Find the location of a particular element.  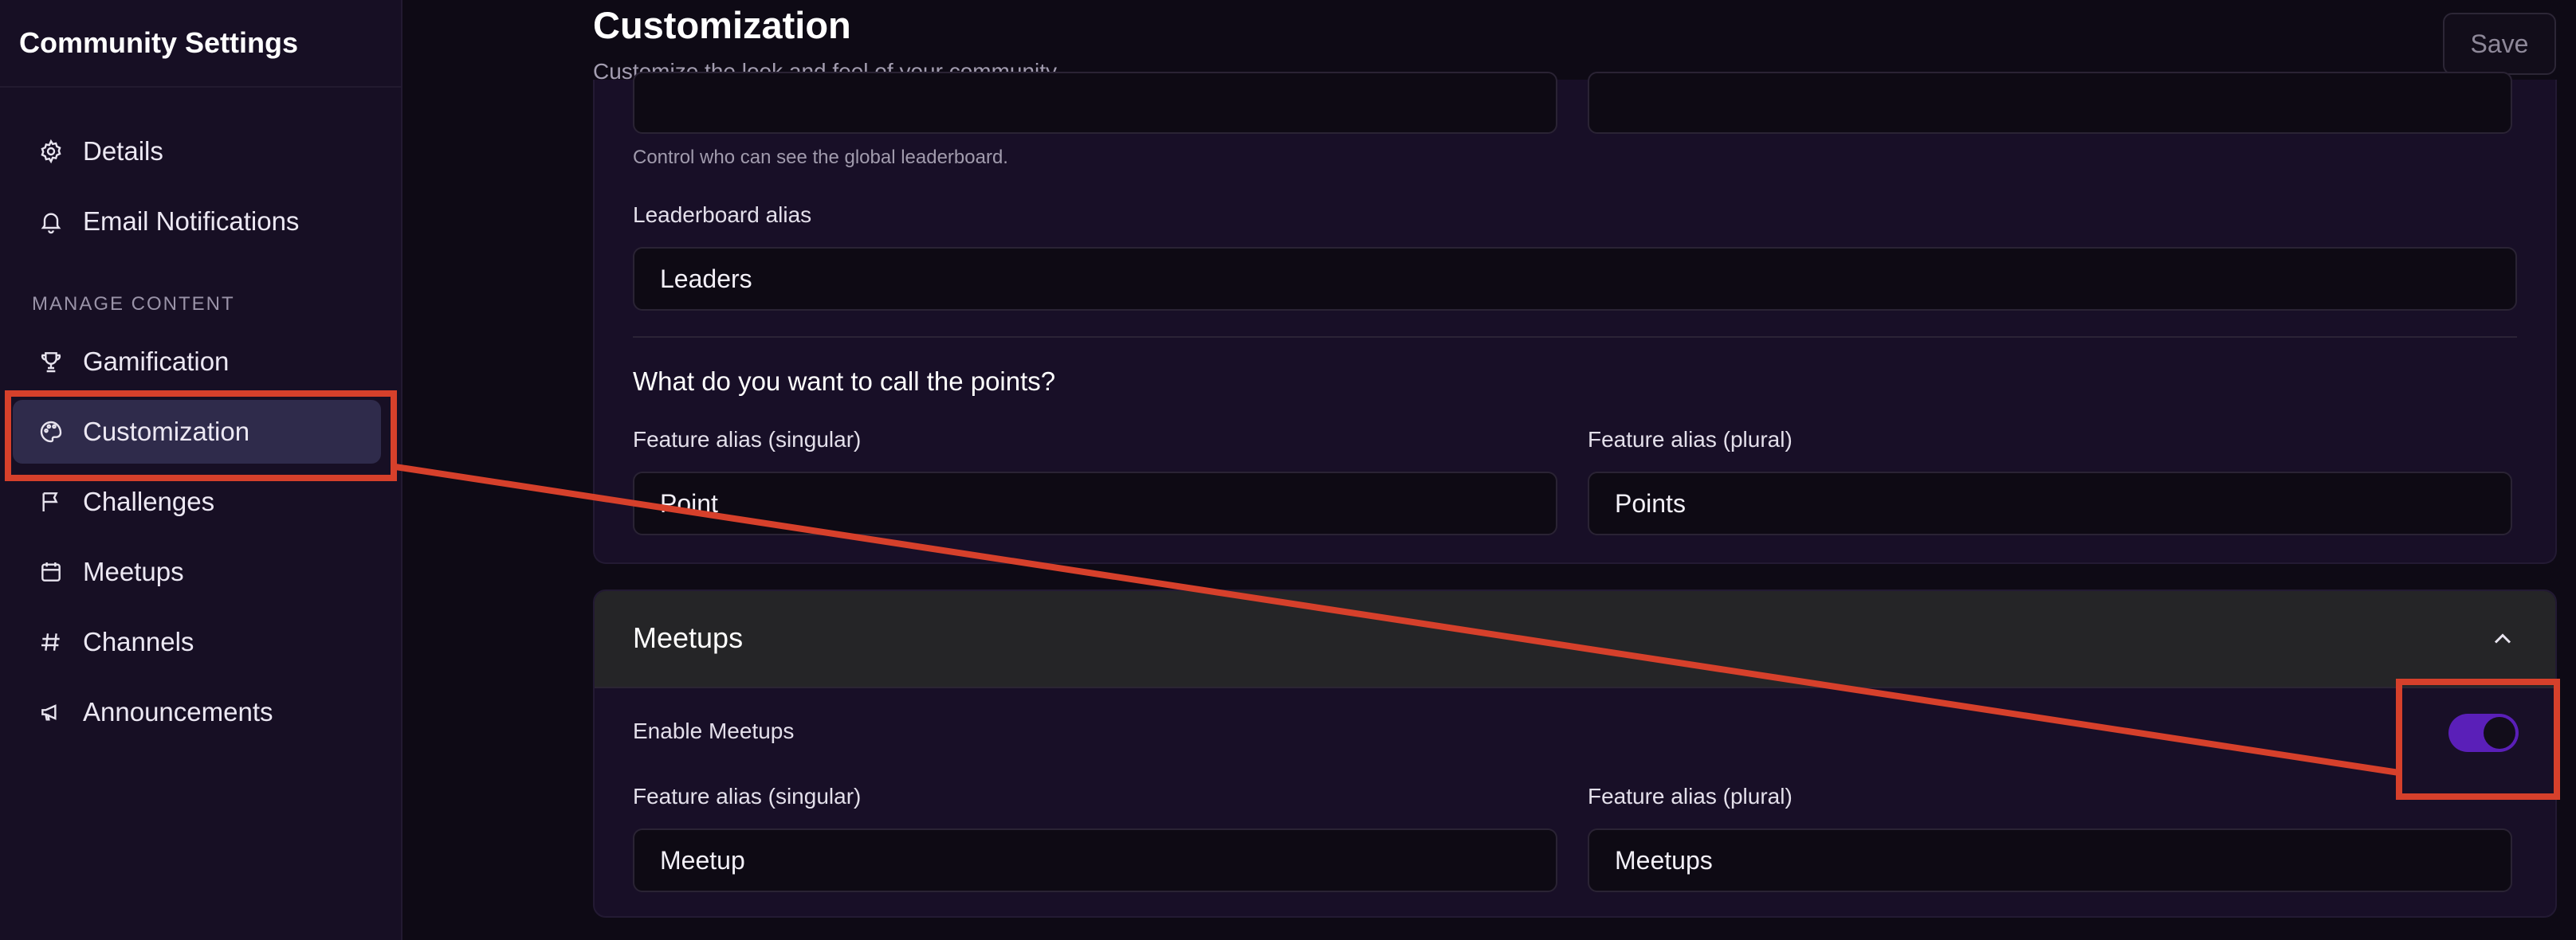

sidebar-item-challenges: Challenges is located at coordinates (197, 502).